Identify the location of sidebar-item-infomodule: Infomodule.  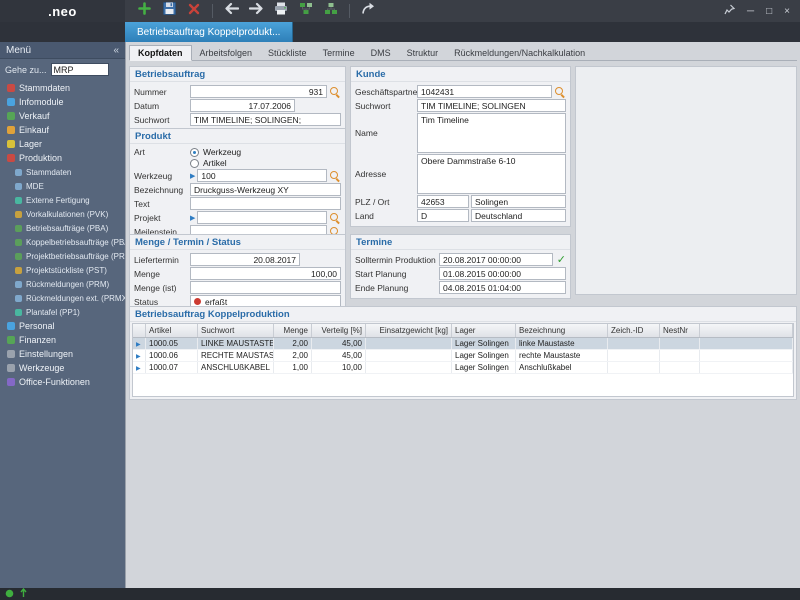
(62, 102).